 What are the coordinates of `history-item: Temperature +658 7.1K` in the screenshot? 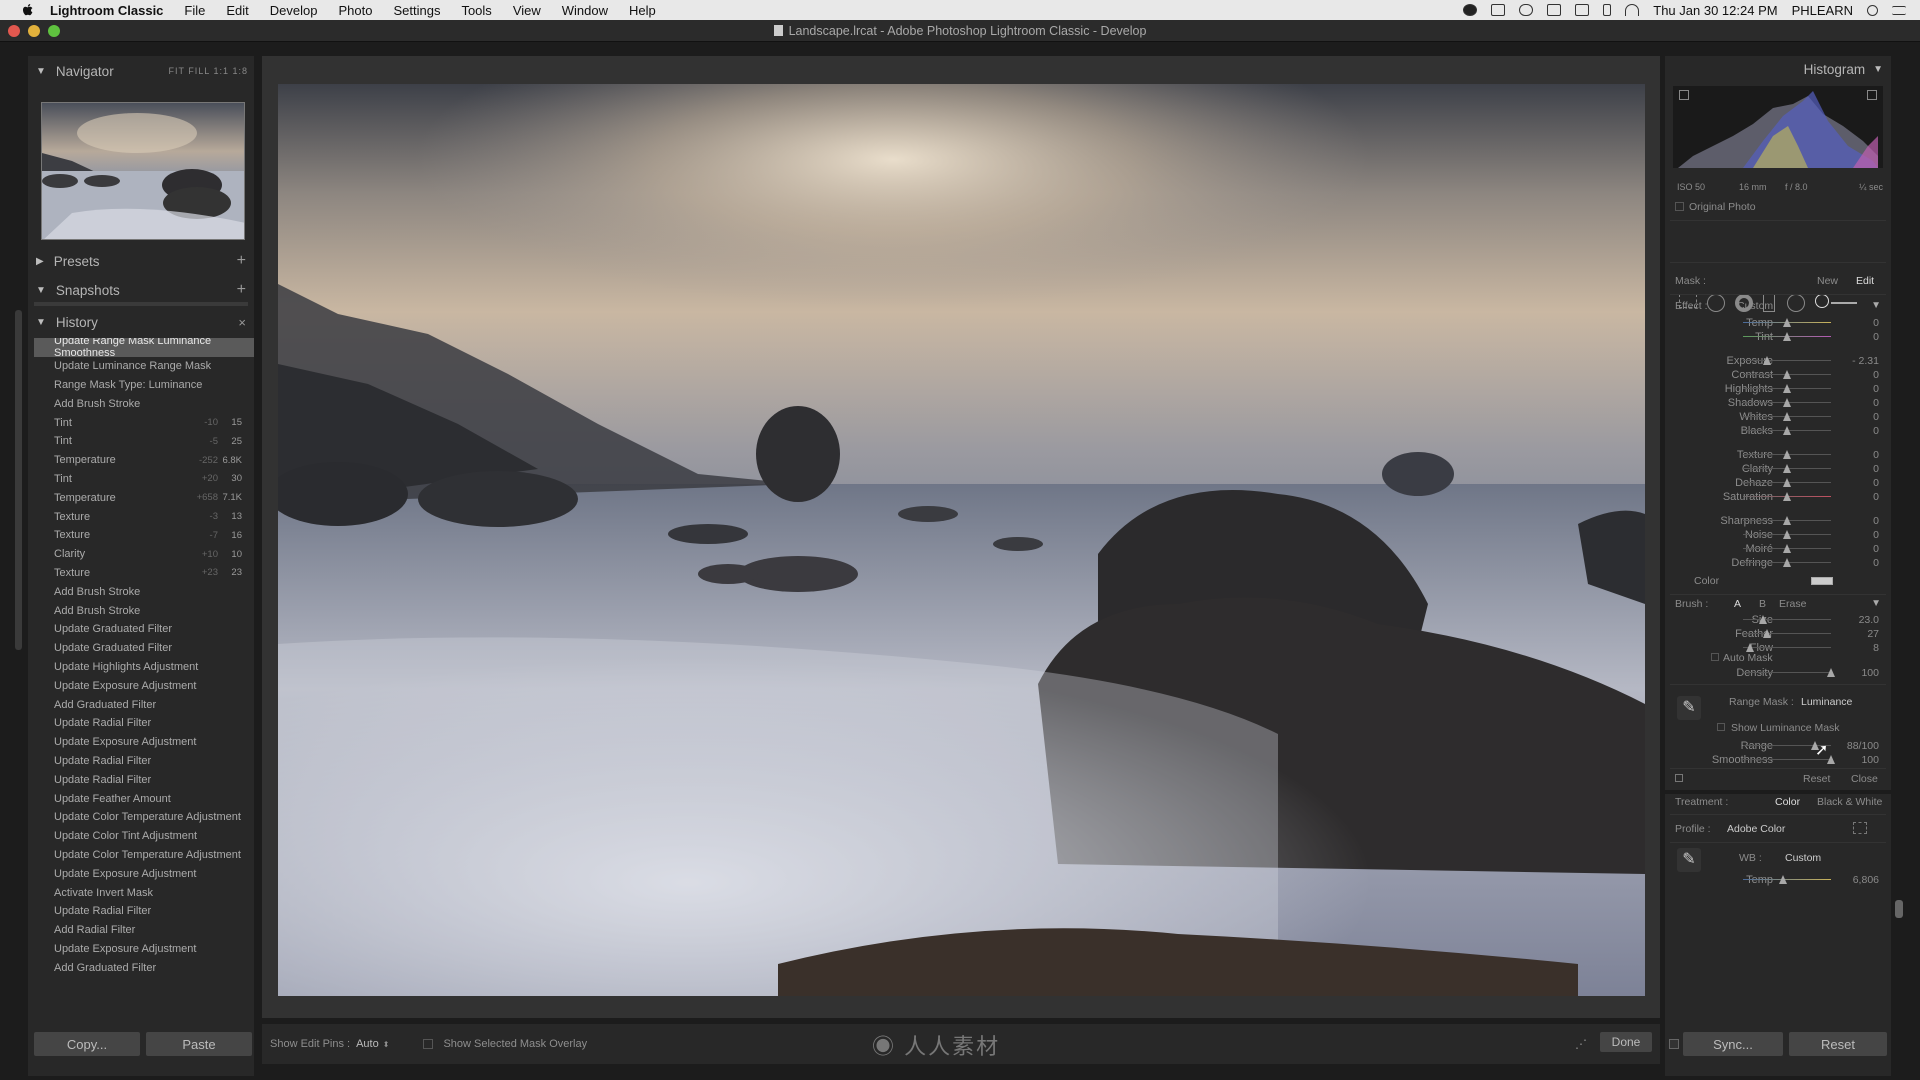 It's located at (144, 497).